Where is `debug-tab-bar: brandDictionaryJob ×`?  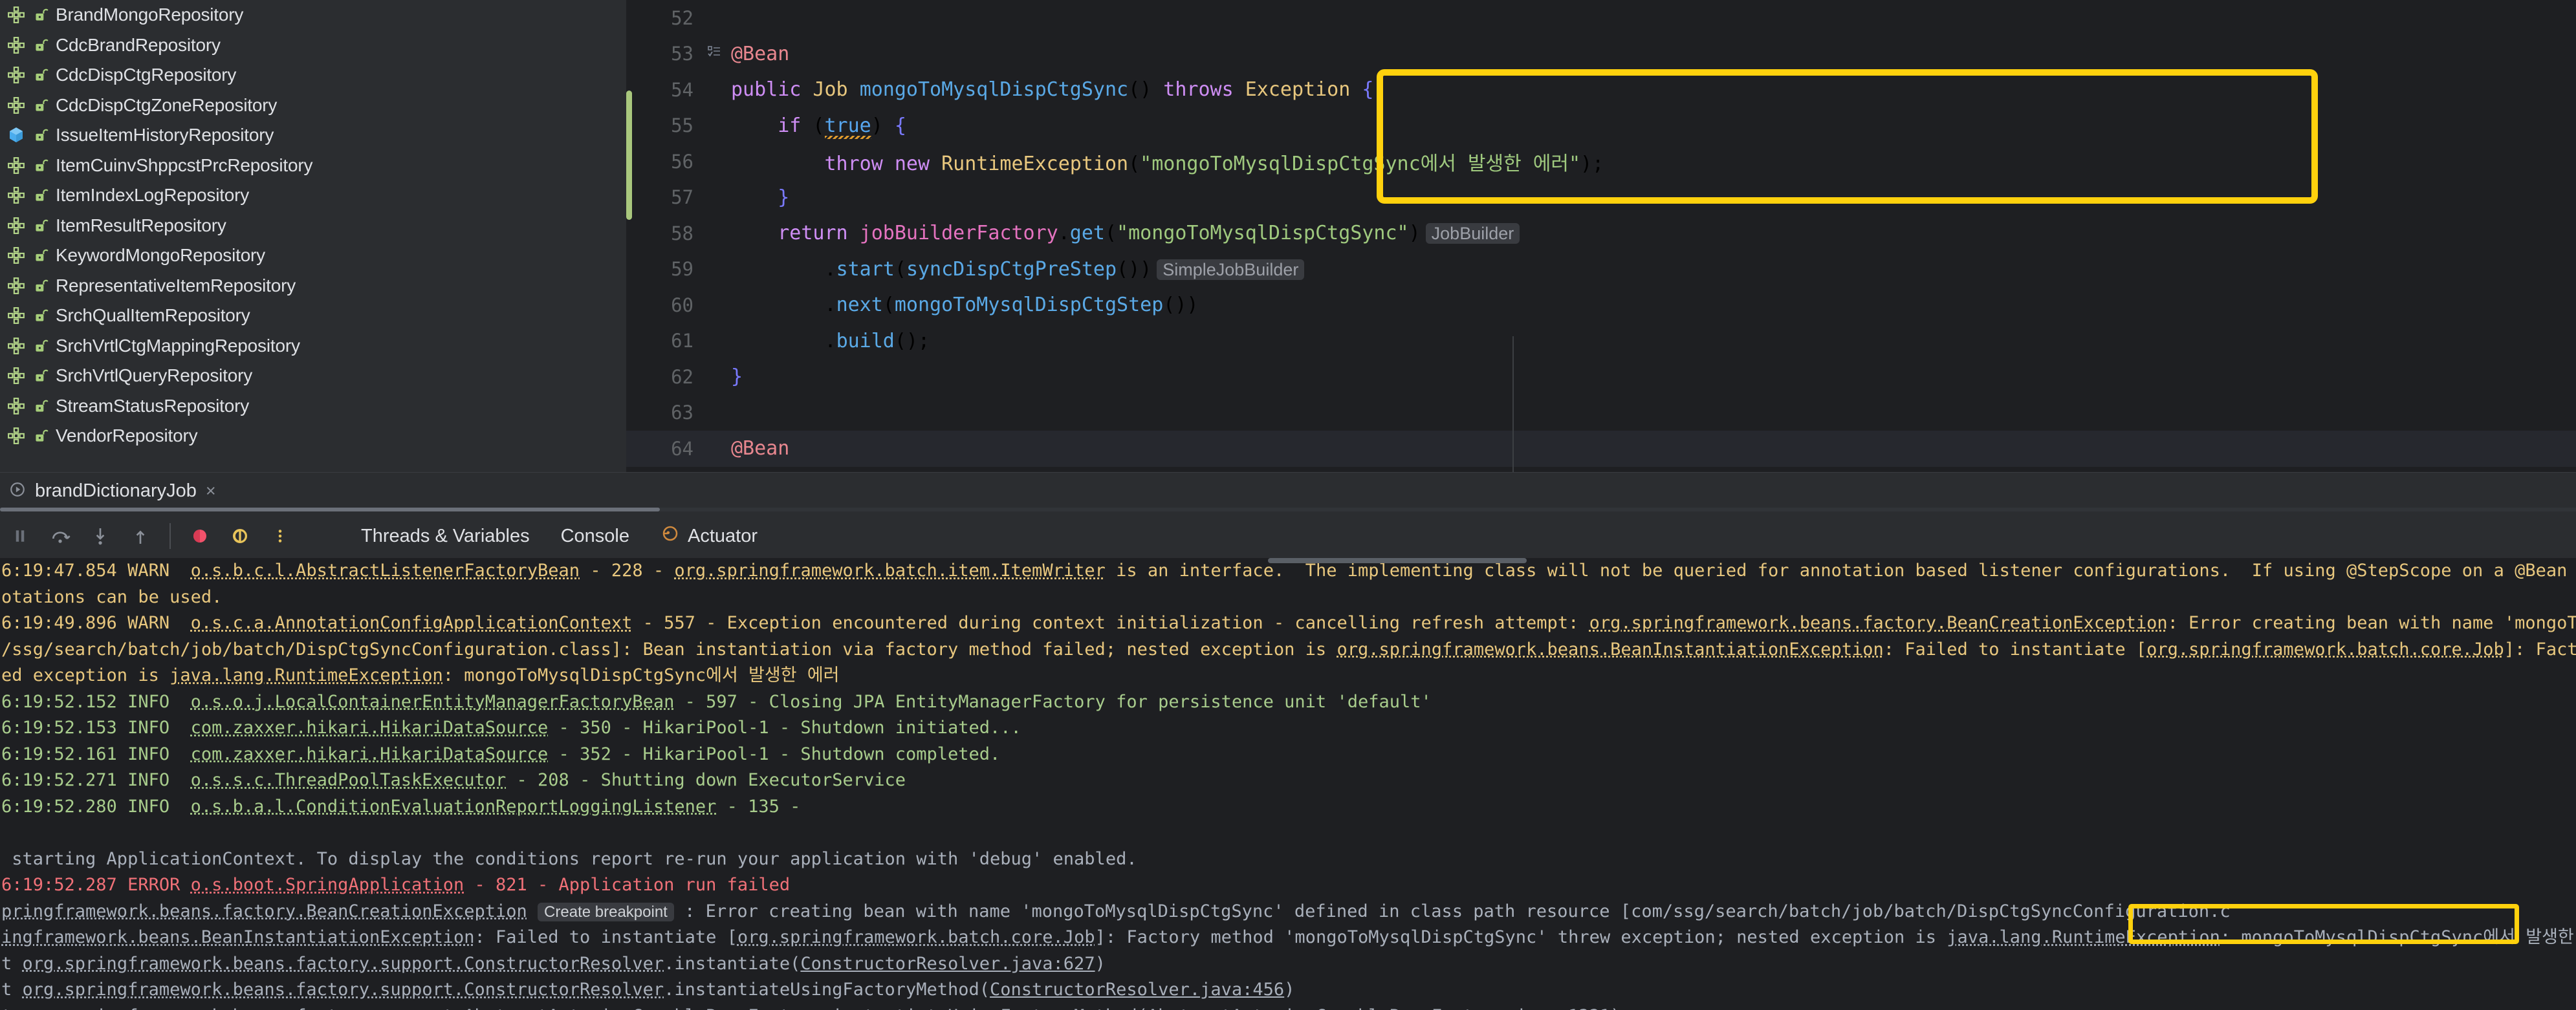
debug-tab-bar: brandDictionaryJob × is located at coordinates (1288, 491).